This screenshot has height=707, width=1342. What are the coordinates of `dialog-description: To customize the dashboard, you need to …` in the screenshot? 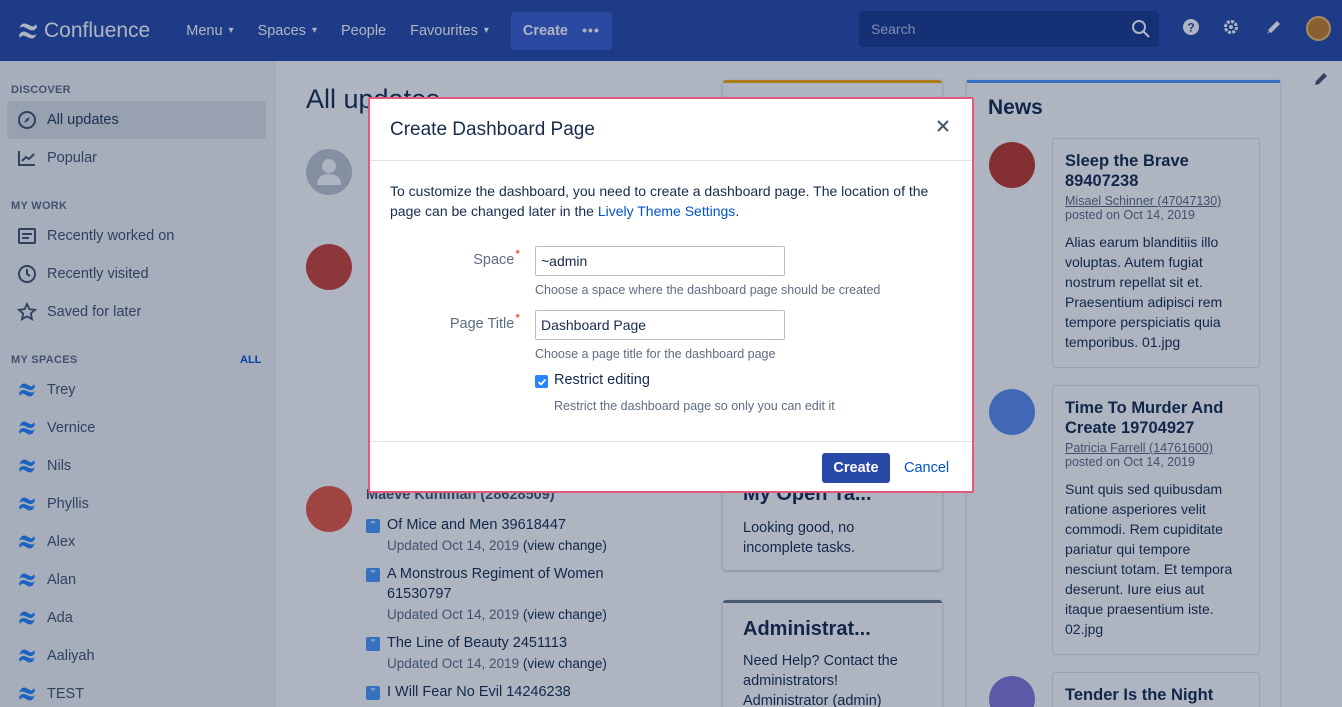 It's located at (670, 201).